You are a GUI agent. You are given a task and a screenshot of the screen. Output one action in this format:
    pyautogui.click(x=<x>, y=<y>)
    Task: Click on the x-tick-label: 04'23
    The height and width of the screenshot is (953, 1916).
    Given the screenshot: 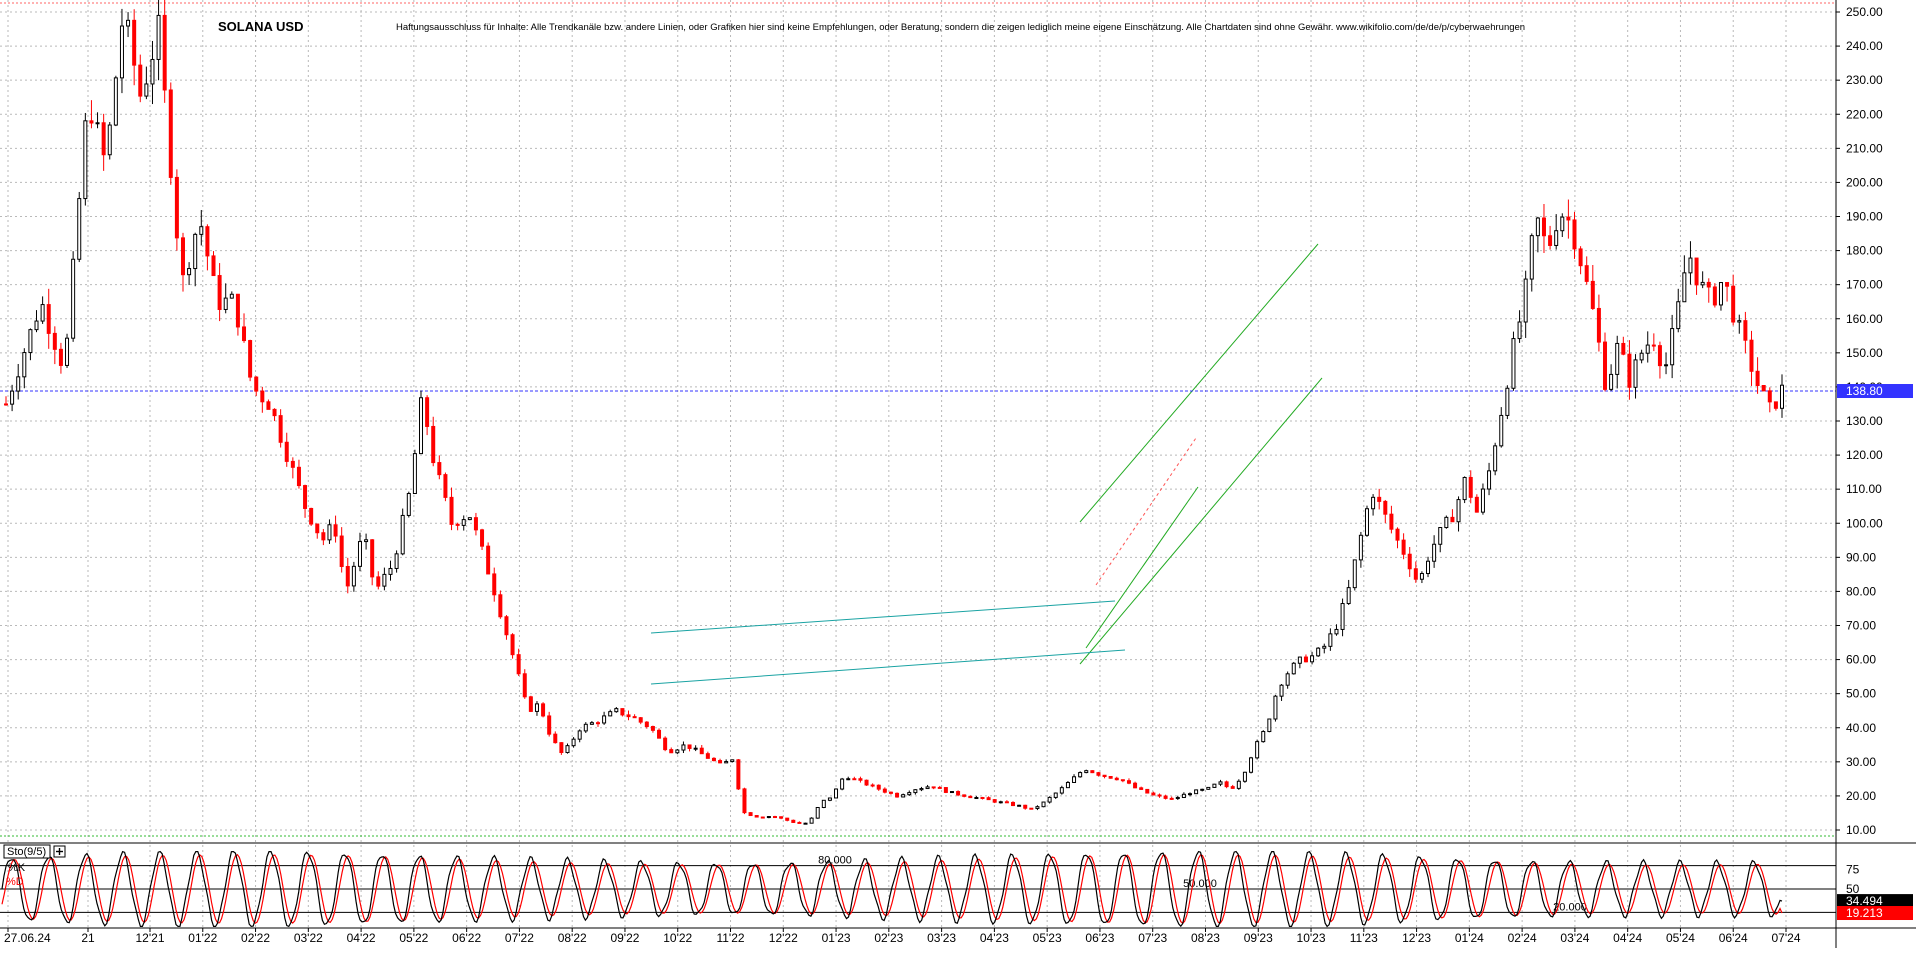 What is the action you would take?
    pyautogui.click(x=994, y=938)
    